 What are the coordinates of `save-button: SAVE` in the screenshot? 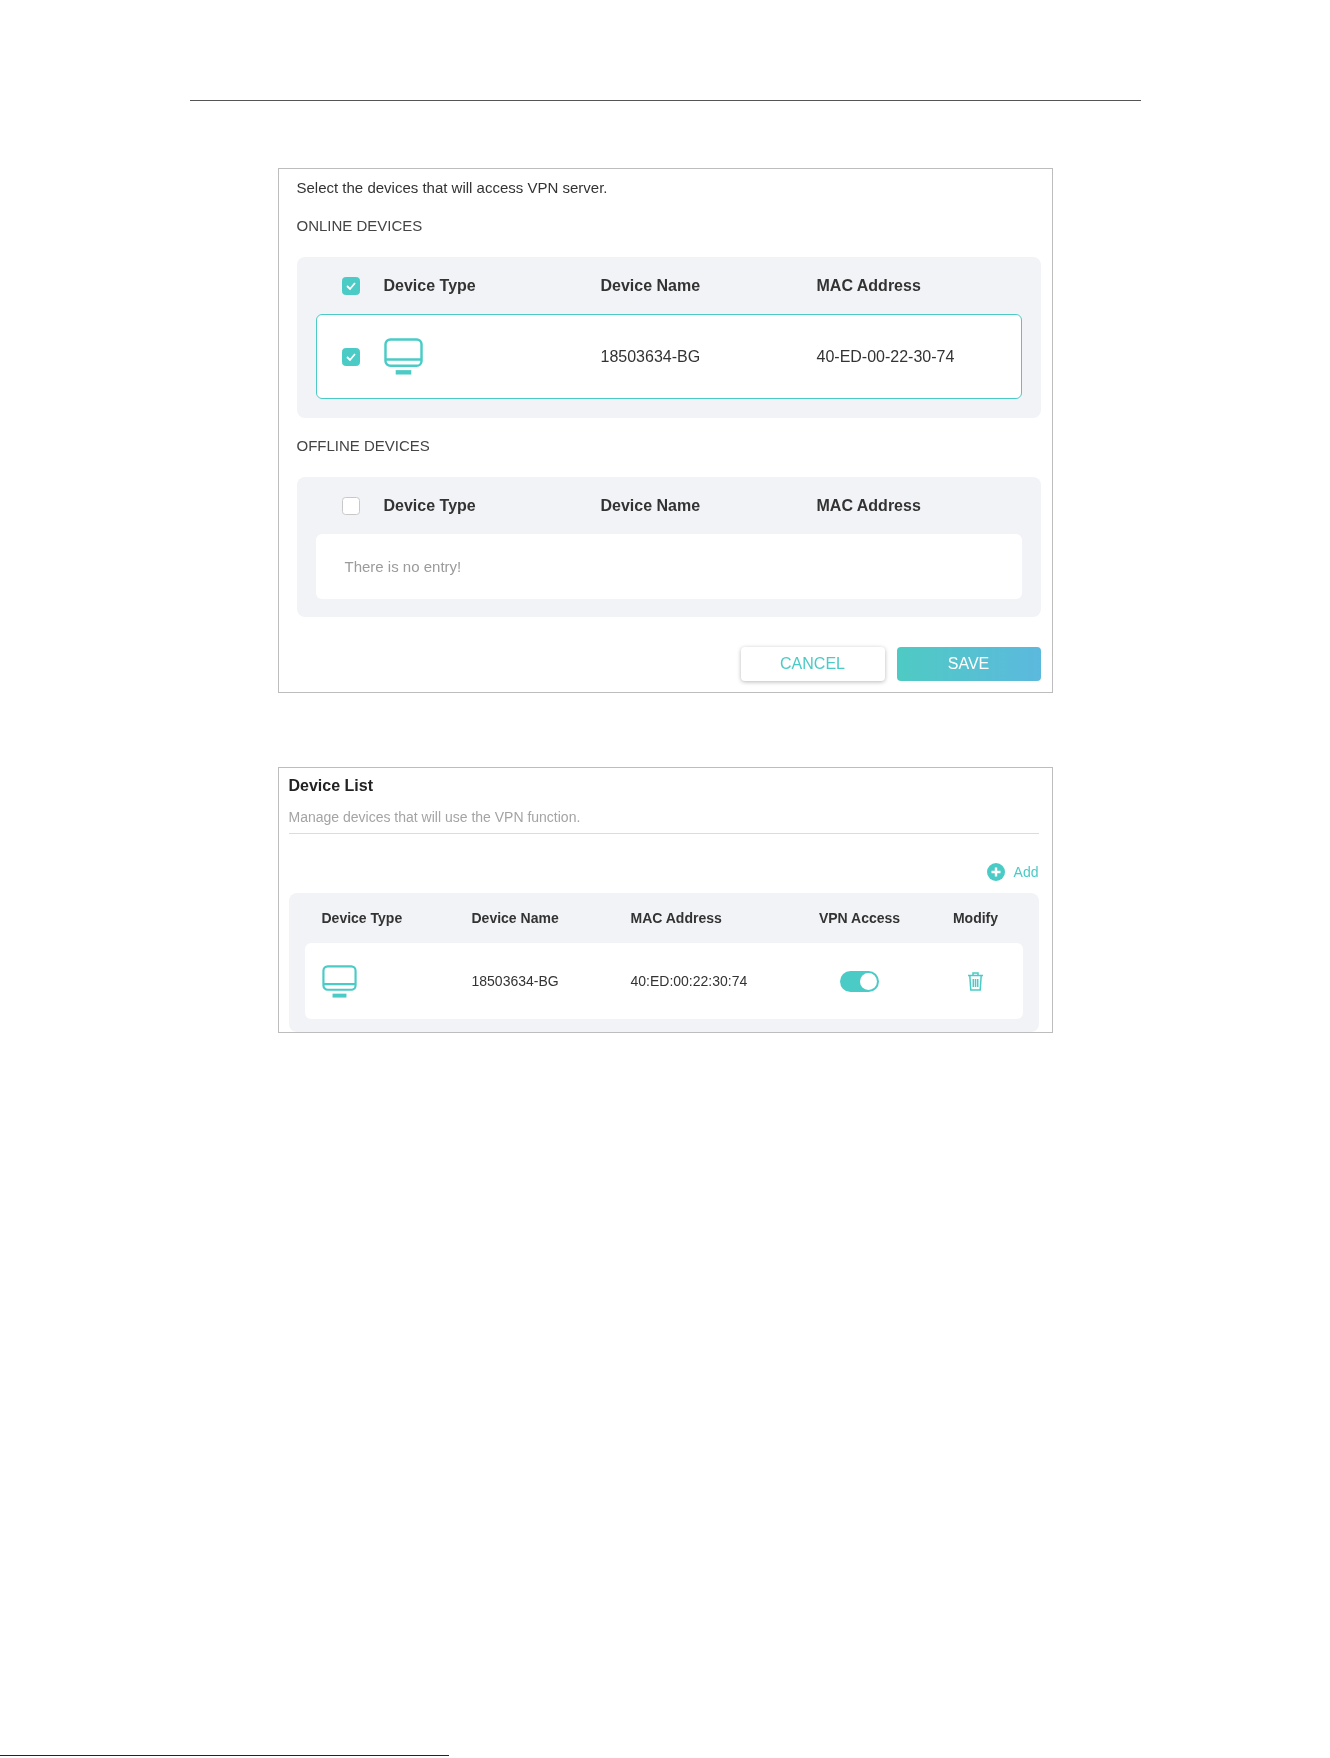 It's located at (968, 664).